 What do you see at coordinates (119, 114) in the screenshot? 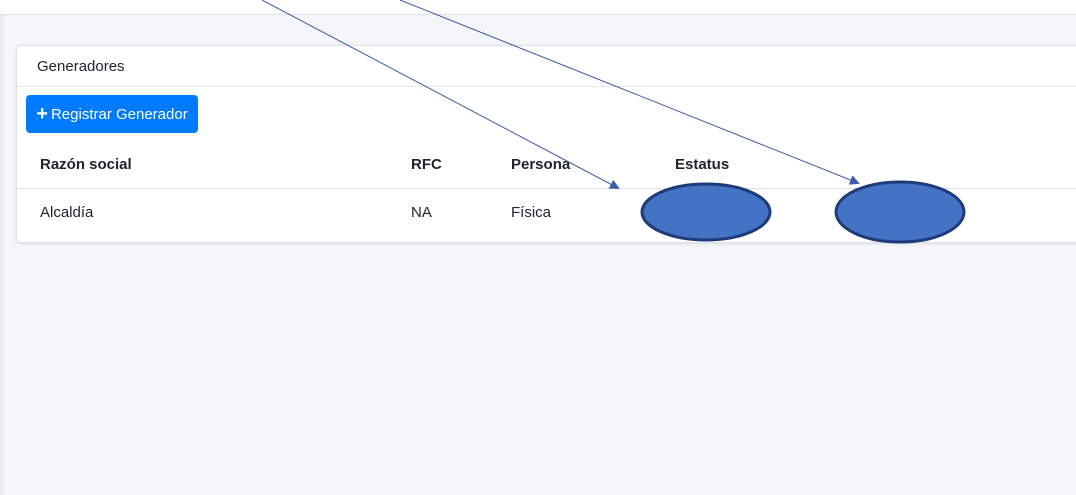
I see `registrar-generador-label: Registrar Generador` at bounding box center [119, 114].